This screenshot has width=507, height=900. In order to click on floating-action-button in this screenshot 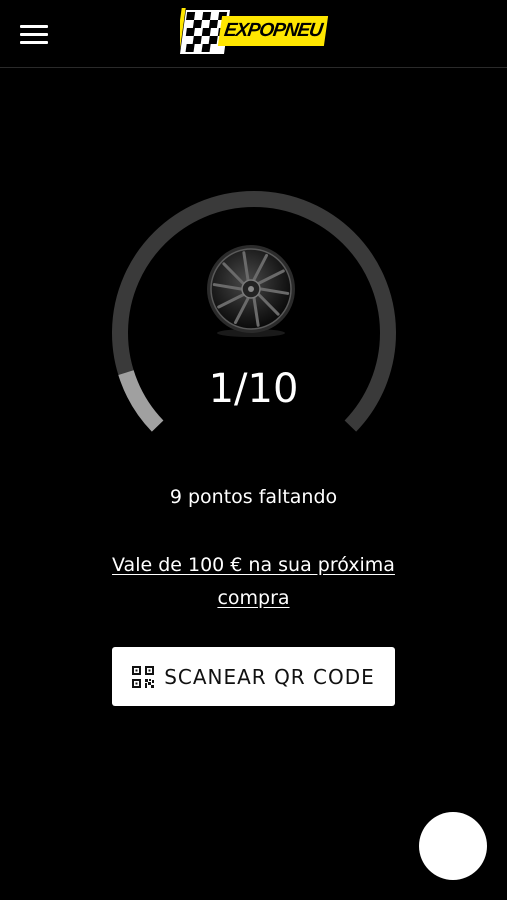, I will do `click(453, 846)`.